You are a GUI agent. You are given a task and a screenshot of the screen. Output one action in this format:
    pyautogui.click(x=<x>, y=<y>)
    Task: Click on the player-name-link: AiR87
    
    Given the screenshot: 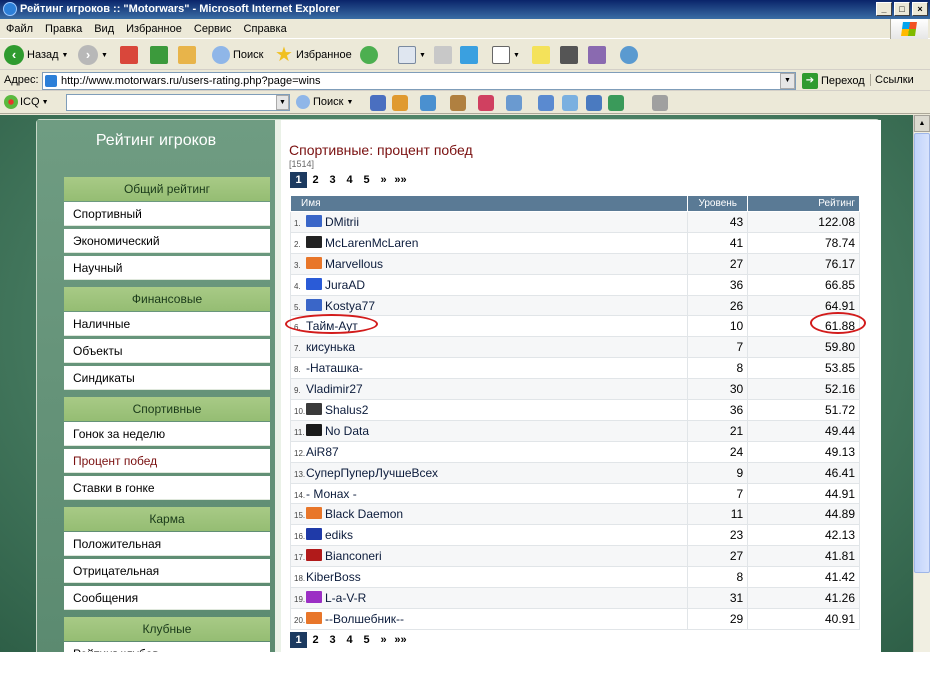 What is the action you would take?
    pyautogui.click(x=322, y=452)
    